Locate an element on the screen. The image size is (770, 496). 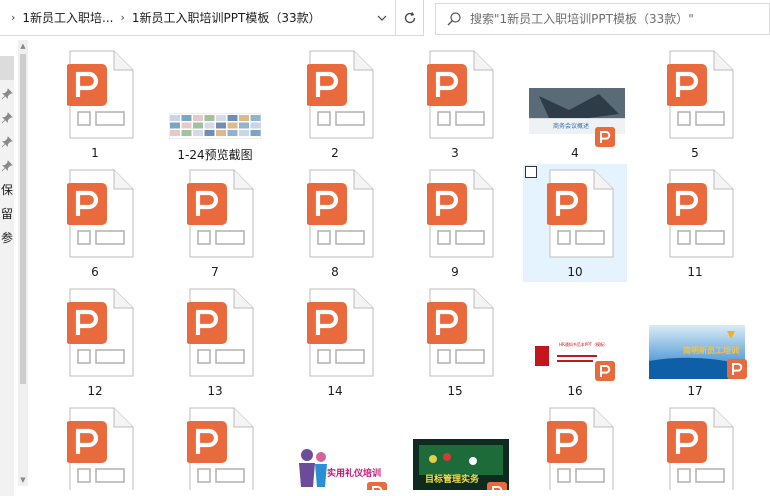
file-name: 15 is located at coordinates (455, 391).